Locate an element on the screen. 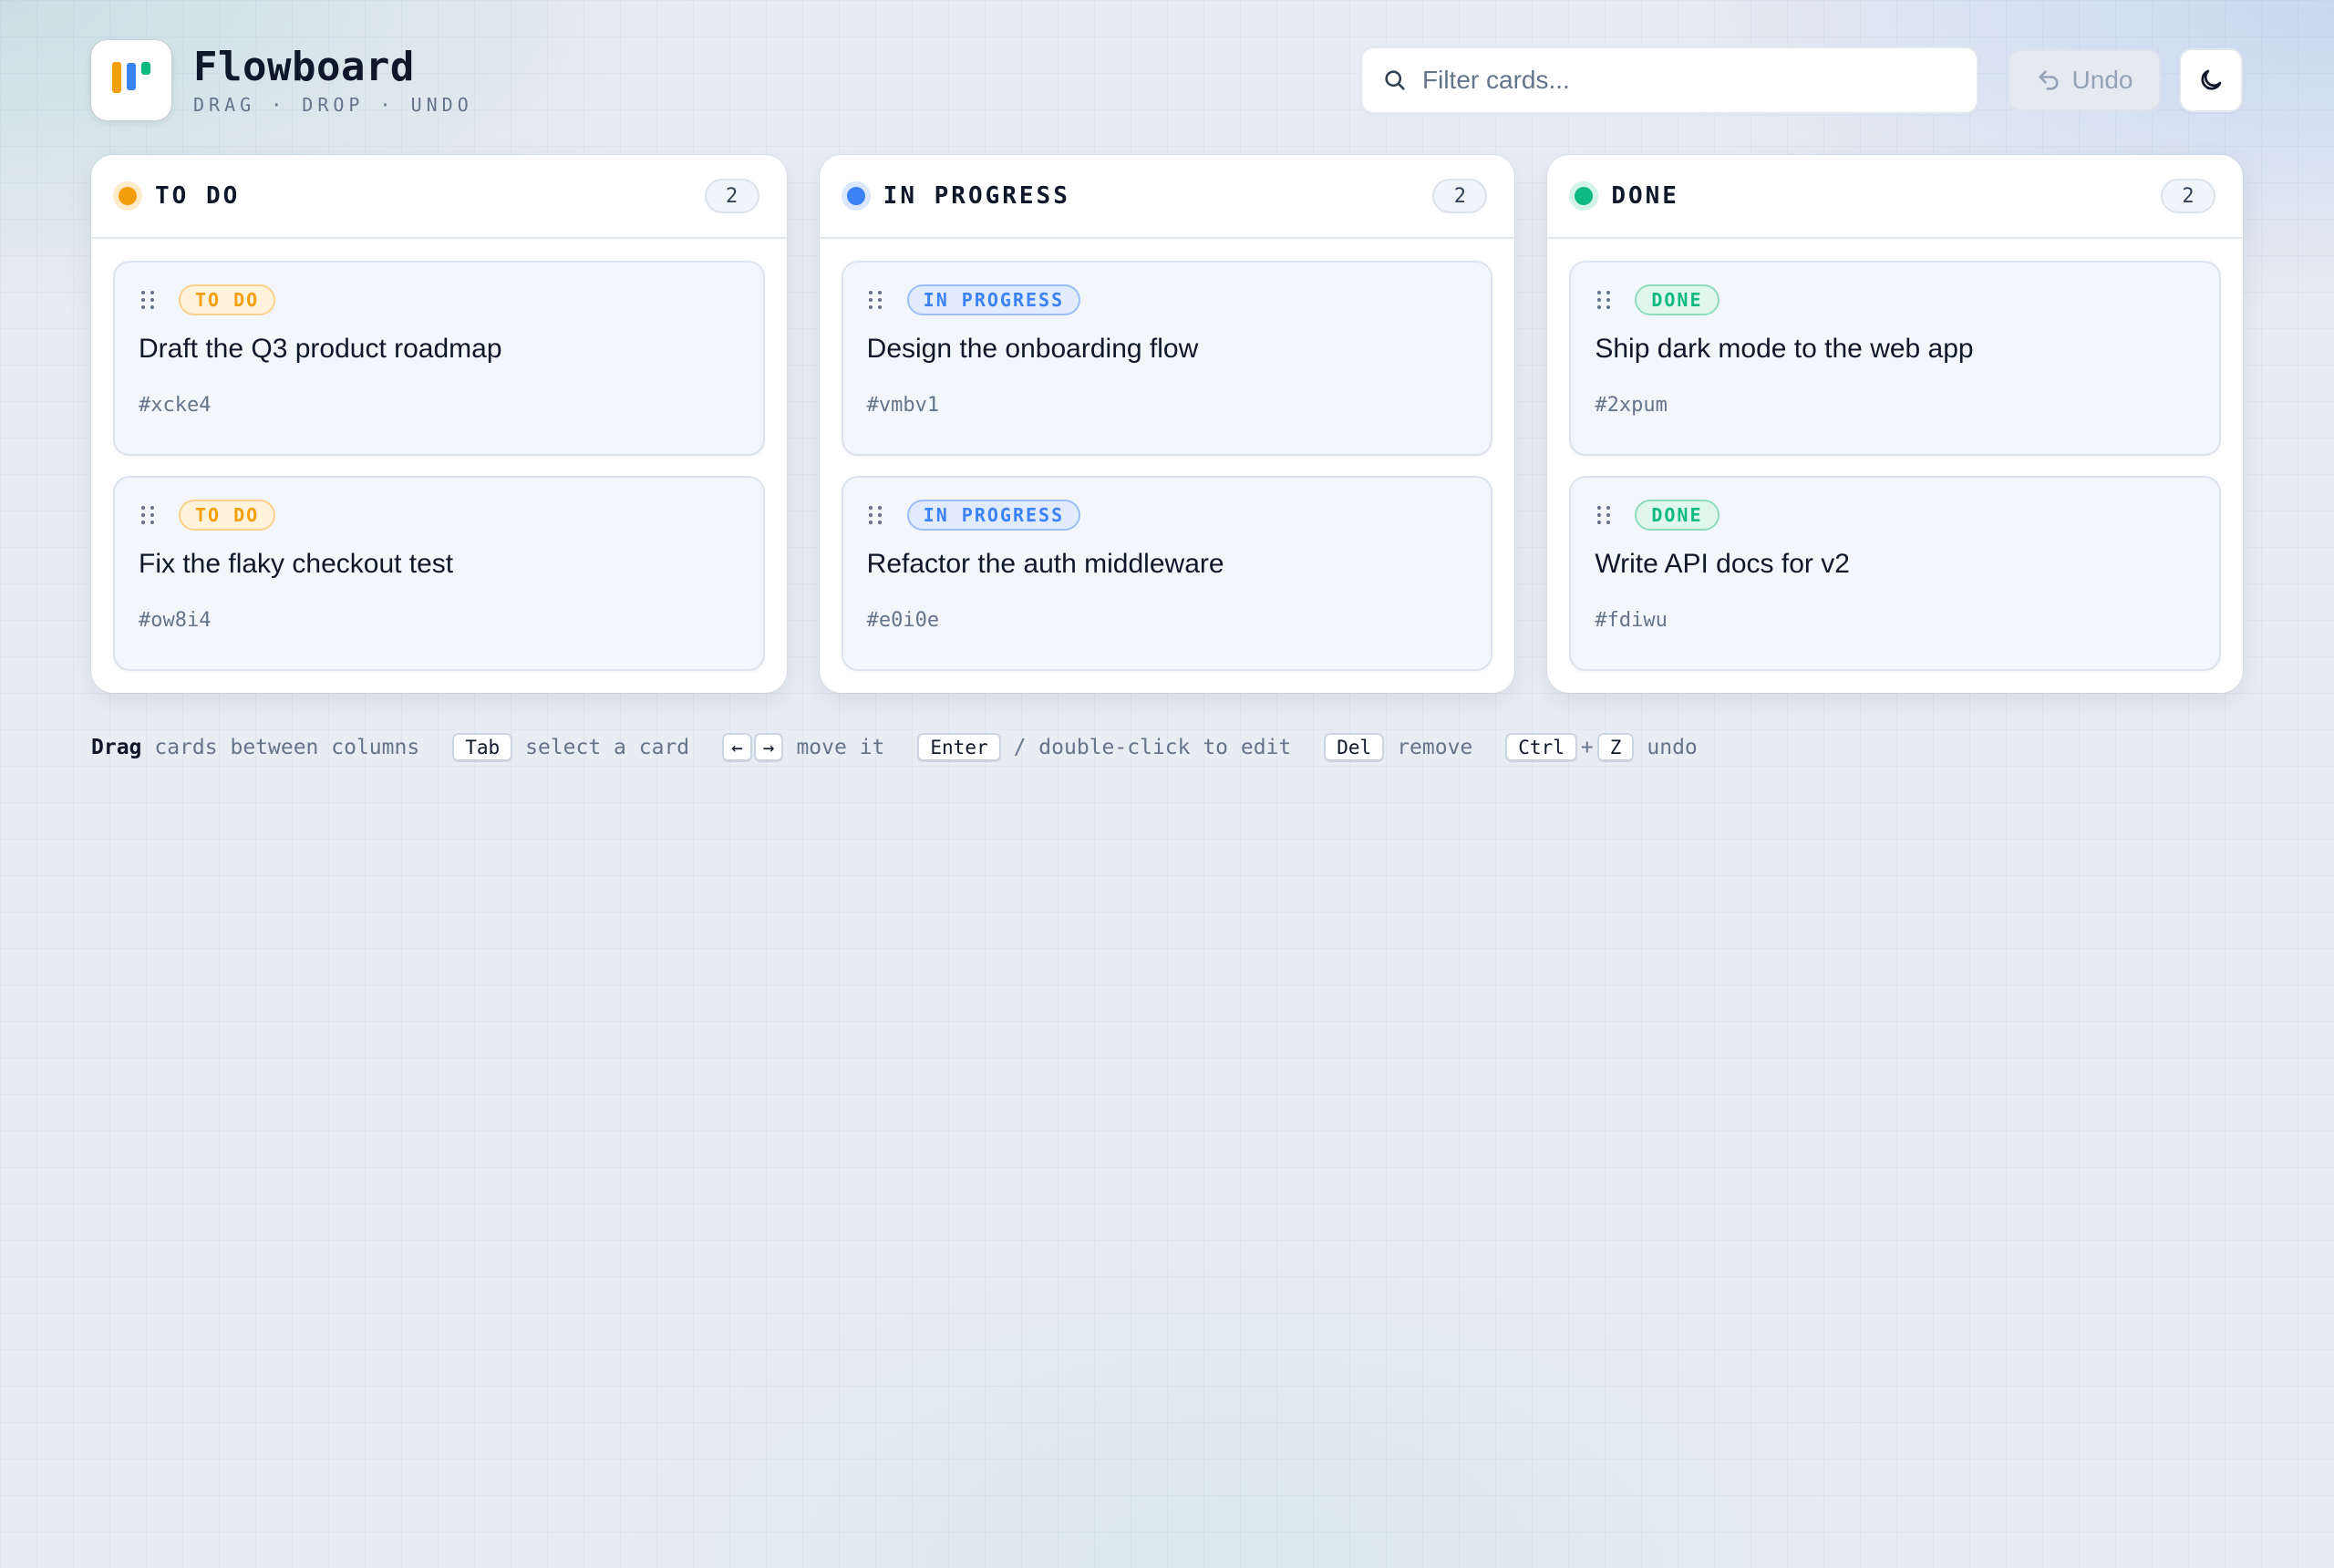 The width and height of the screenshot is (2334, 1568). key-right-arrow: → is located at coordinates (768, 747).